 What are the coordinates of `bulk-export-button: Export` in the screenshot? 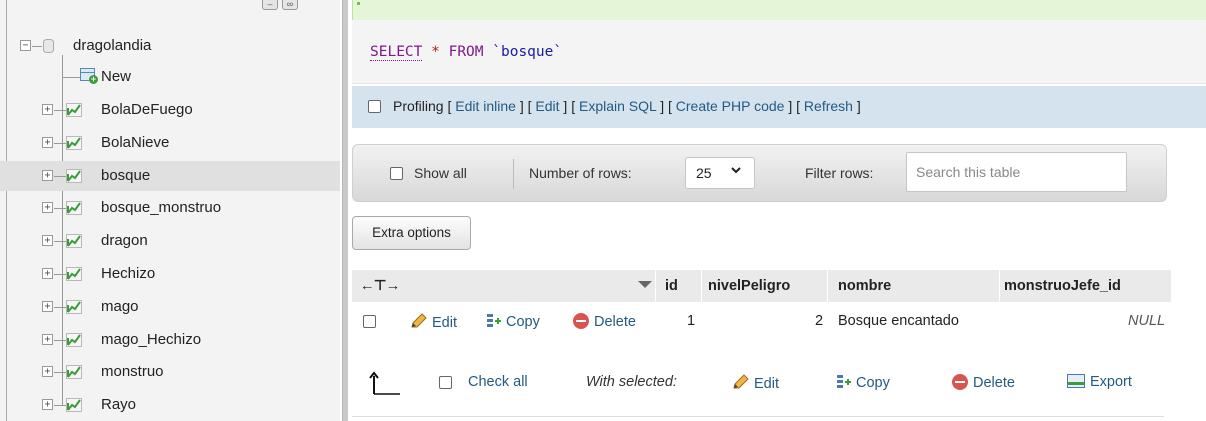 It's located at (1099, 382).